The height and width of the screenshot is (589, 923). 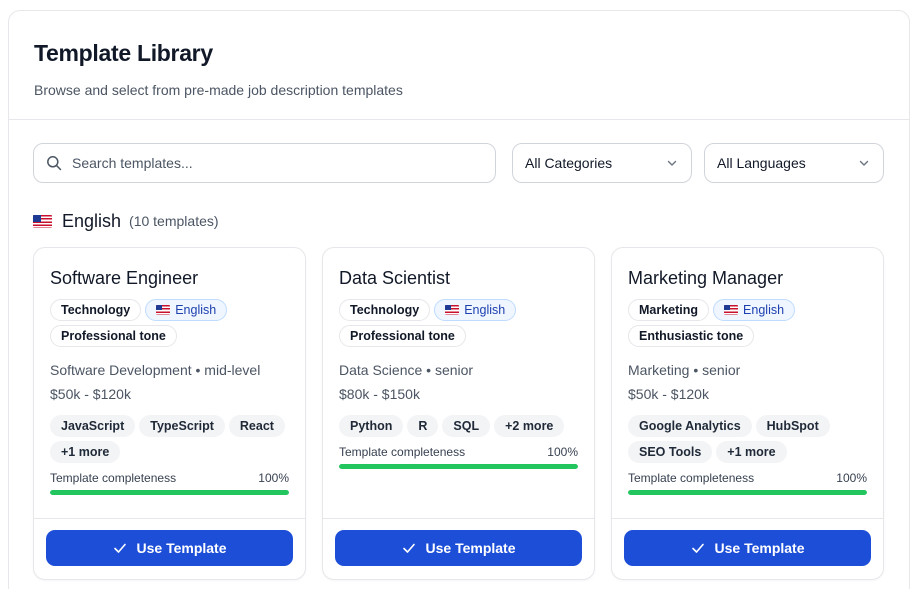 What do you see at coordinates (691, 336) in the screenshot?
I see `tone-tag: Enthusiastic tone` at bounding box center [691, 336].